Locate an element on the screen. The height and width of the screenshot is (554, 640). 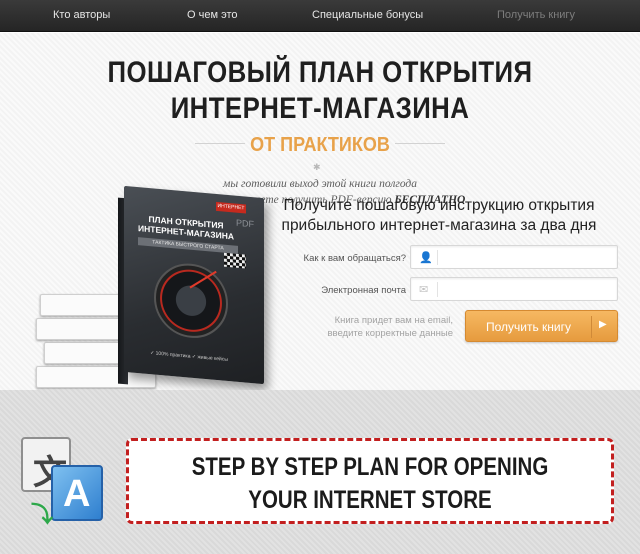
translation-line-2: YOUR INTERNET STORE is located at coordinates (370, 500).